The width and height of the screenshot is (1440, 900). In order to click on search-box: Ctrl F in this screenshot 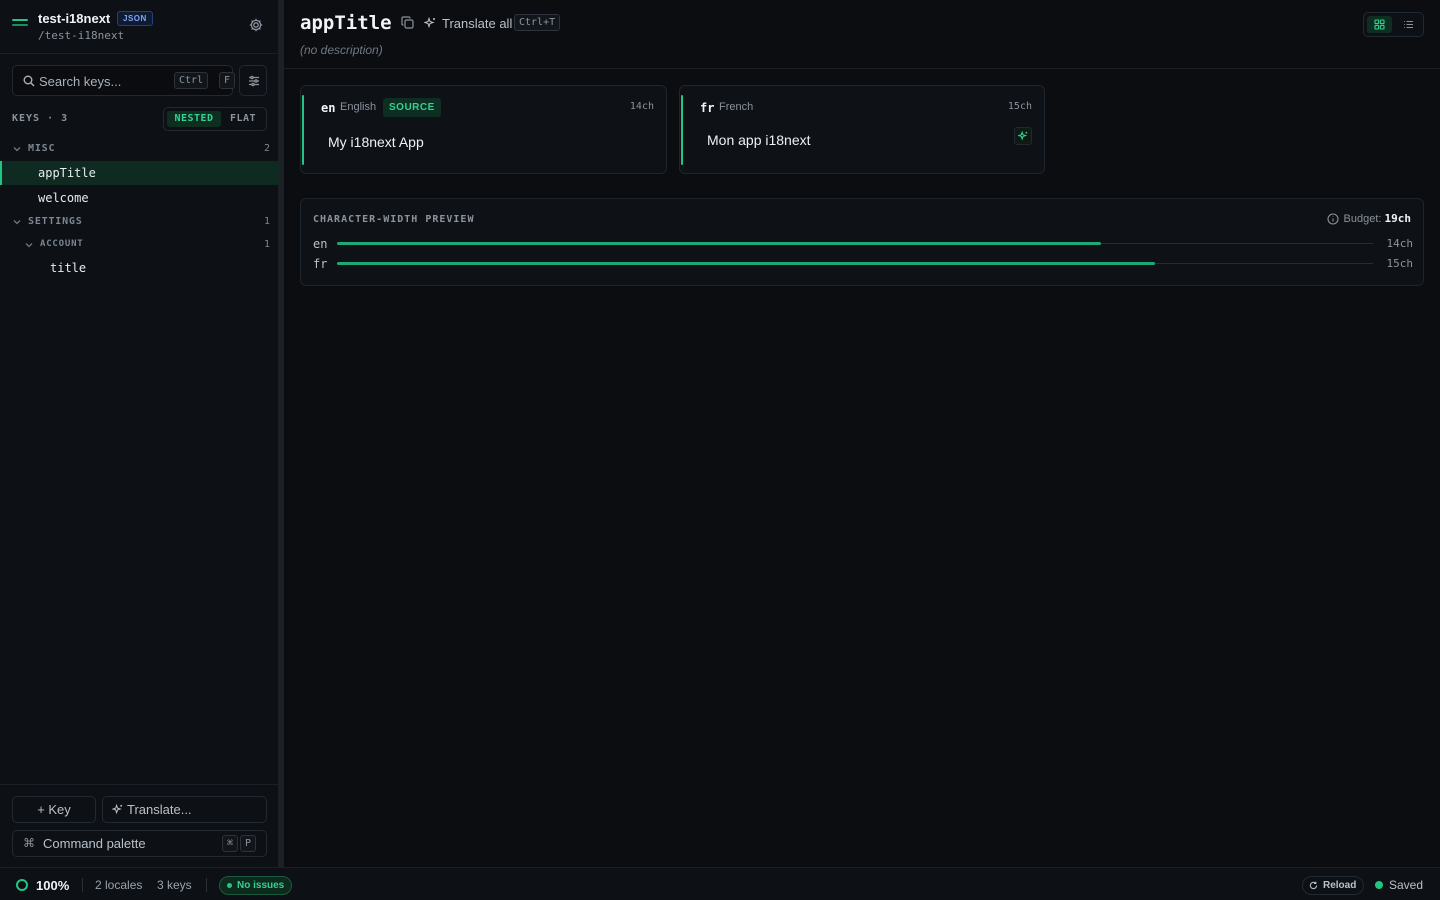, I will do `click(124, 80)`.